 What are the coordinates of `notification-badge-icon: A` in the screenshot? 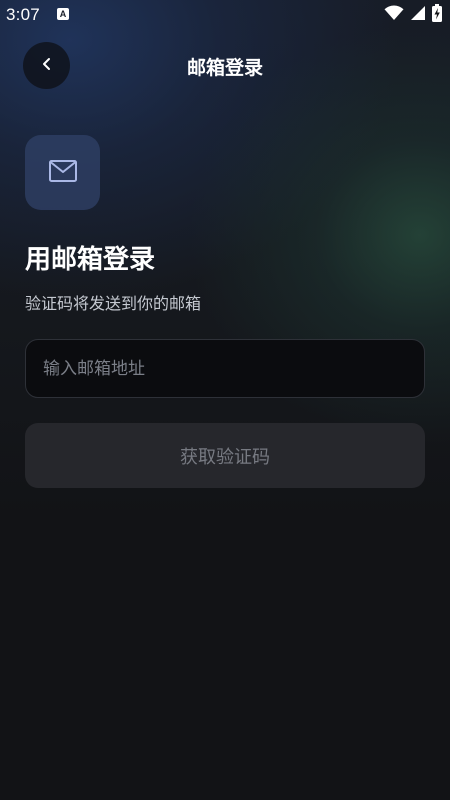 It's located at (63, 14).